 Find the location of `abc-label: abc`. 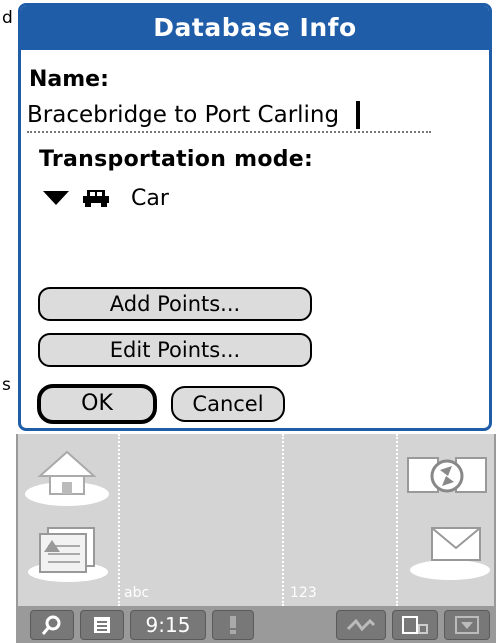

abc-label: abc is located at coordinates (137, 593).